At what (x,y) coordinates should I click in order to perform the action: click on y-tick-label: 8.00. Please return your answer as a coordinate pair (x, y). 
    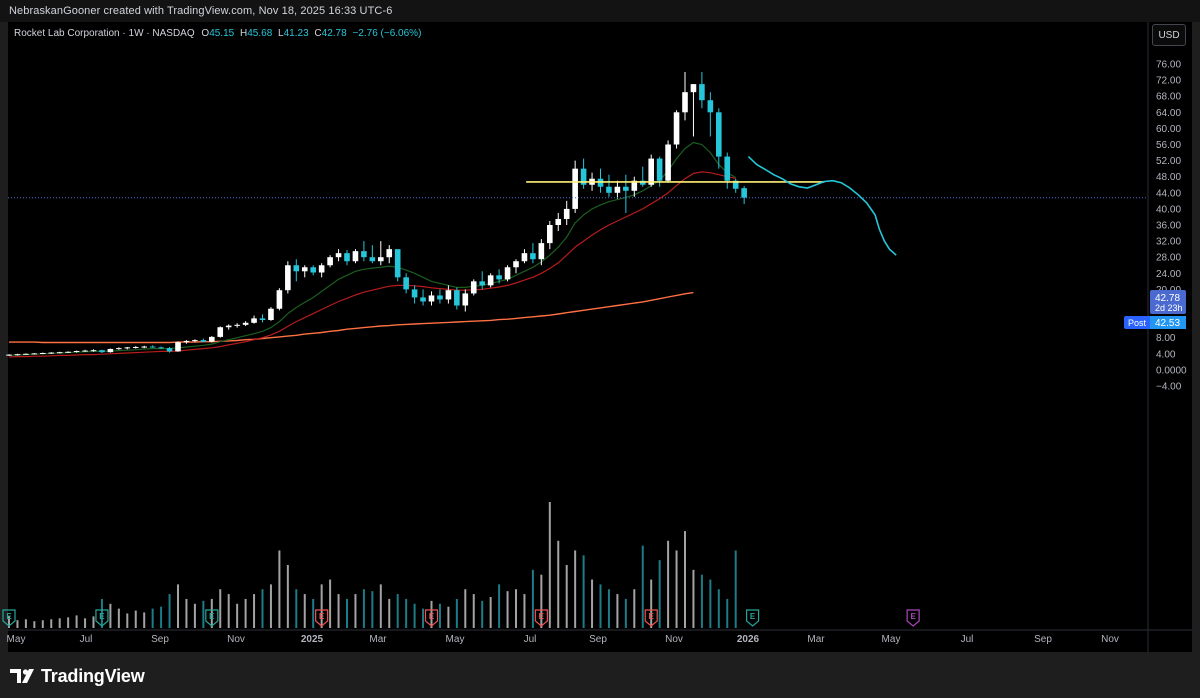
    Looking at the image, I should click on (1166, 338).